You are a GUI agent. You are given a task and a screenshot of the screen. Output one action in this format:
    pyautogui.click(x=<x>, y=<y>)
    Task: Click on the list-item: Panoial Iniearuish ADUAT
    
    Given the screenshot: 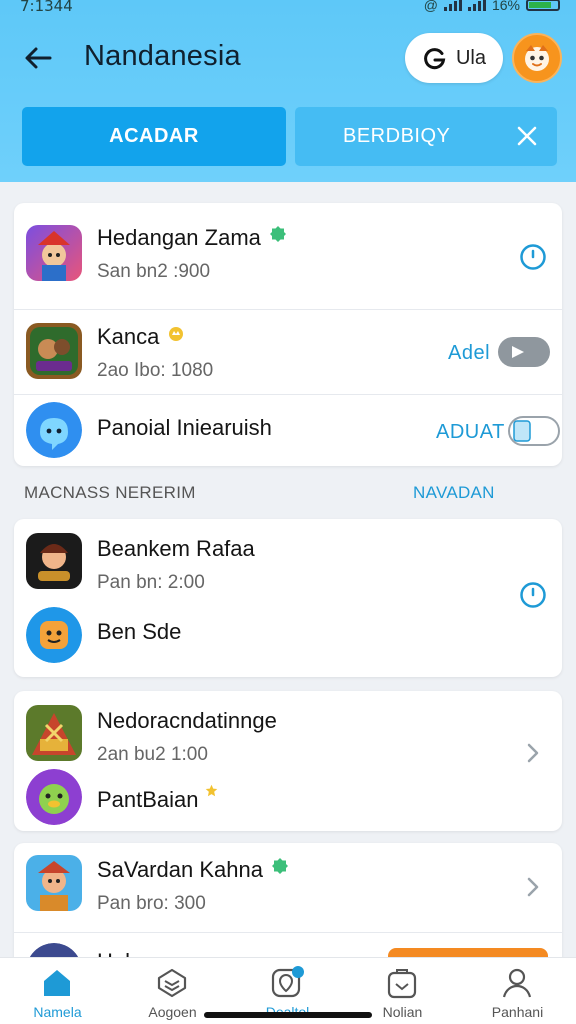 What is the action you would take?
    pyautogui.click(x=288, y=430)
    